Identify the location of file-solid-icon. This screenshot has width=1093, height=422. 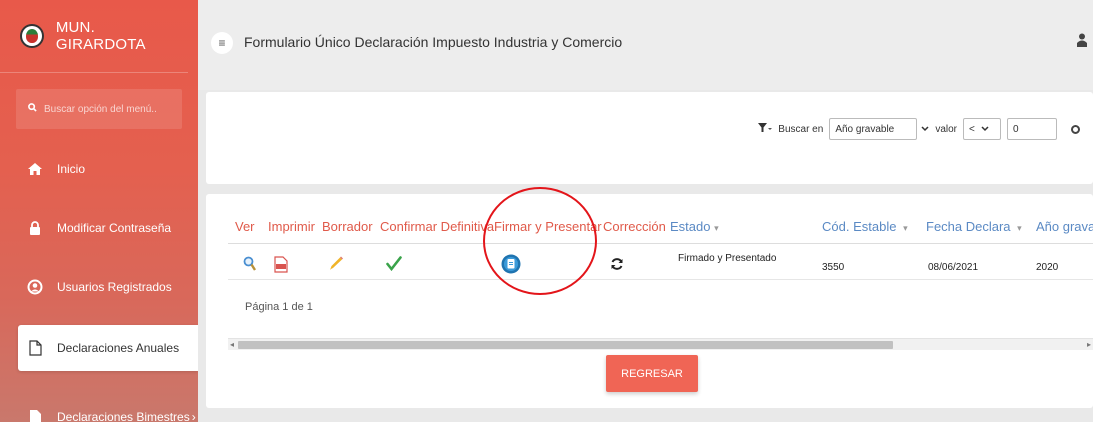
(35, 415).